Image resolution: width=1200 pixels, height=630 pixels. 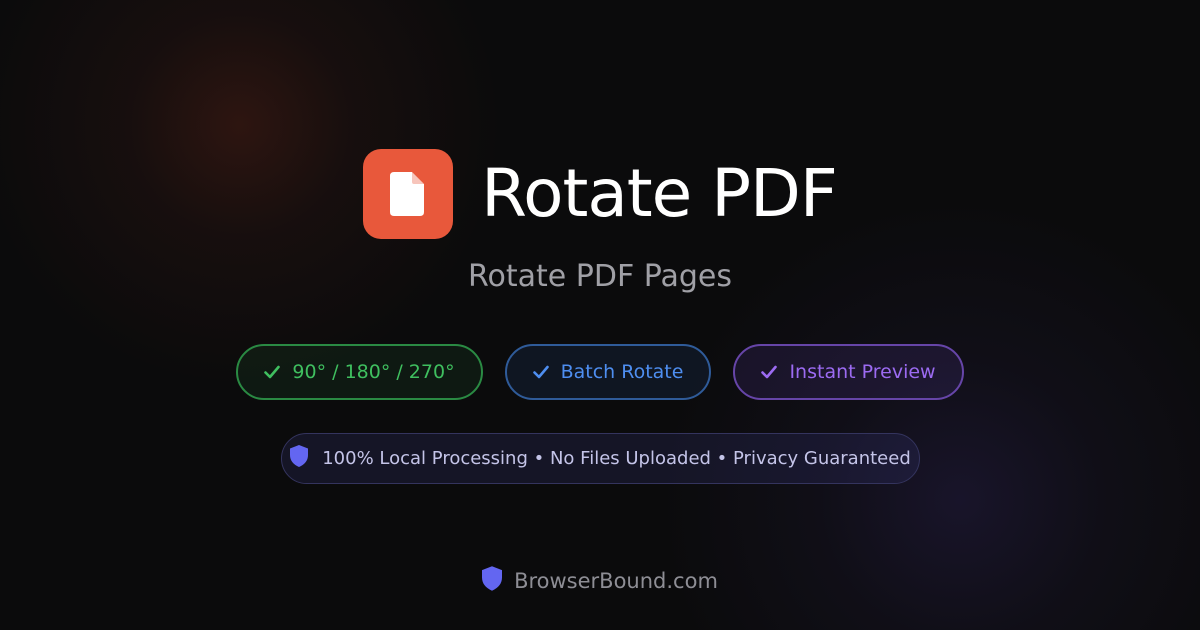 What do you see at coordinates (373, 372) in the screenshot?
I see `feature-label: 90° / 180° / 270°` at bounding box center [373, 372].